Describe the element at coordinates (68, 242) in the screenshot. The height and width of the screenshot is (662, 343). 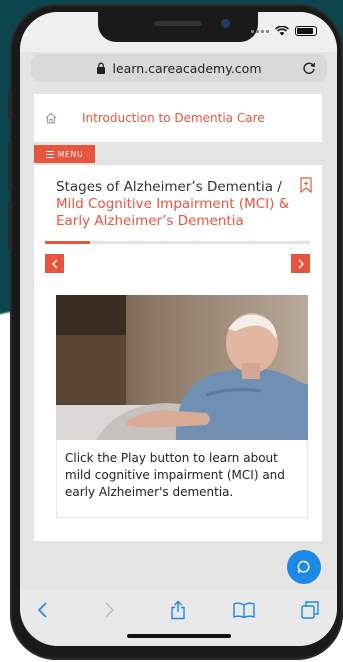
I see `lesson-progress-fill` at that location.